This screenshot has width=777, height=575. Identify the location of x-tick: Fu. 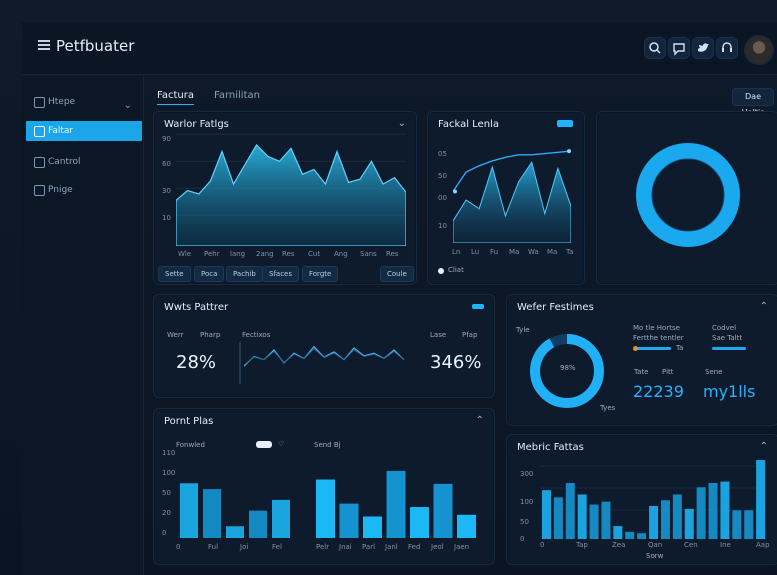
(494, 252).